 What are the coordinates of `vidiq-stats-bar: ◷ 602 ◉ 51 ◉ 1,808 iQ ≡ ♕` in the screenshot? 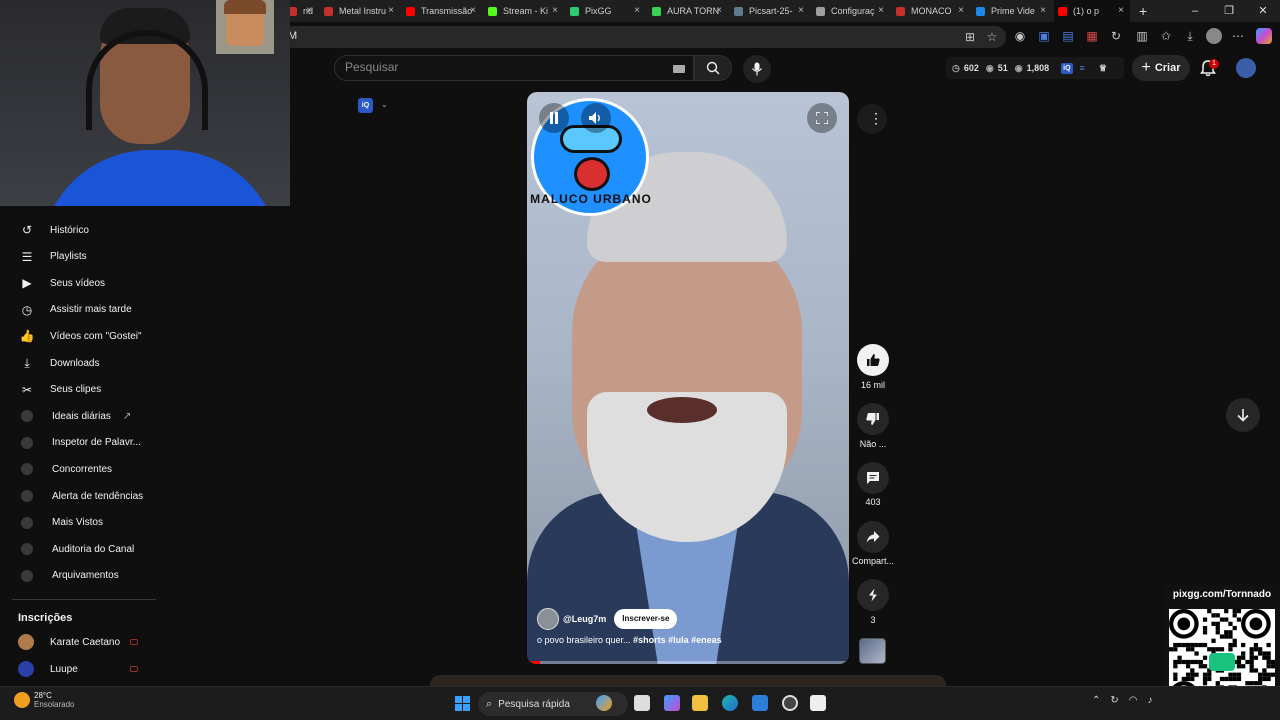 It's located at (1035, 68).